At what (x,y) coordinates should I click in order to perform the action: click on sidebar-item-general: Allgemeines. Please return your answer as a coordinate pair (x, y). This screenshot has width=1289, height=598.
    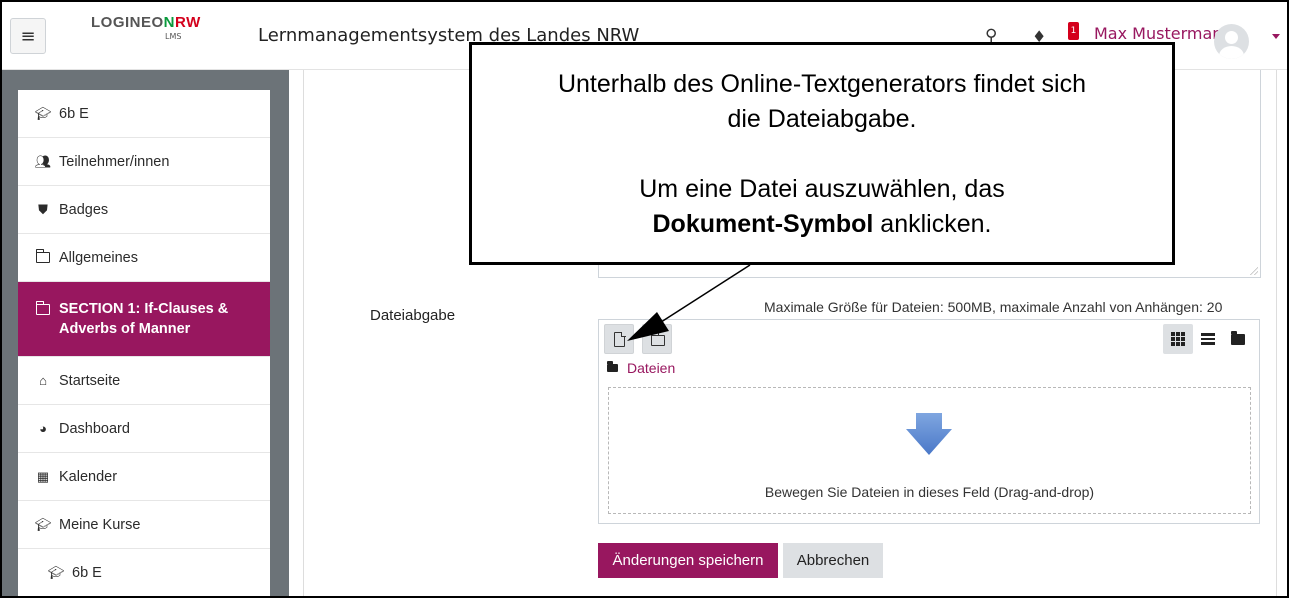
    Looking at the image, I should click on (144, 258).